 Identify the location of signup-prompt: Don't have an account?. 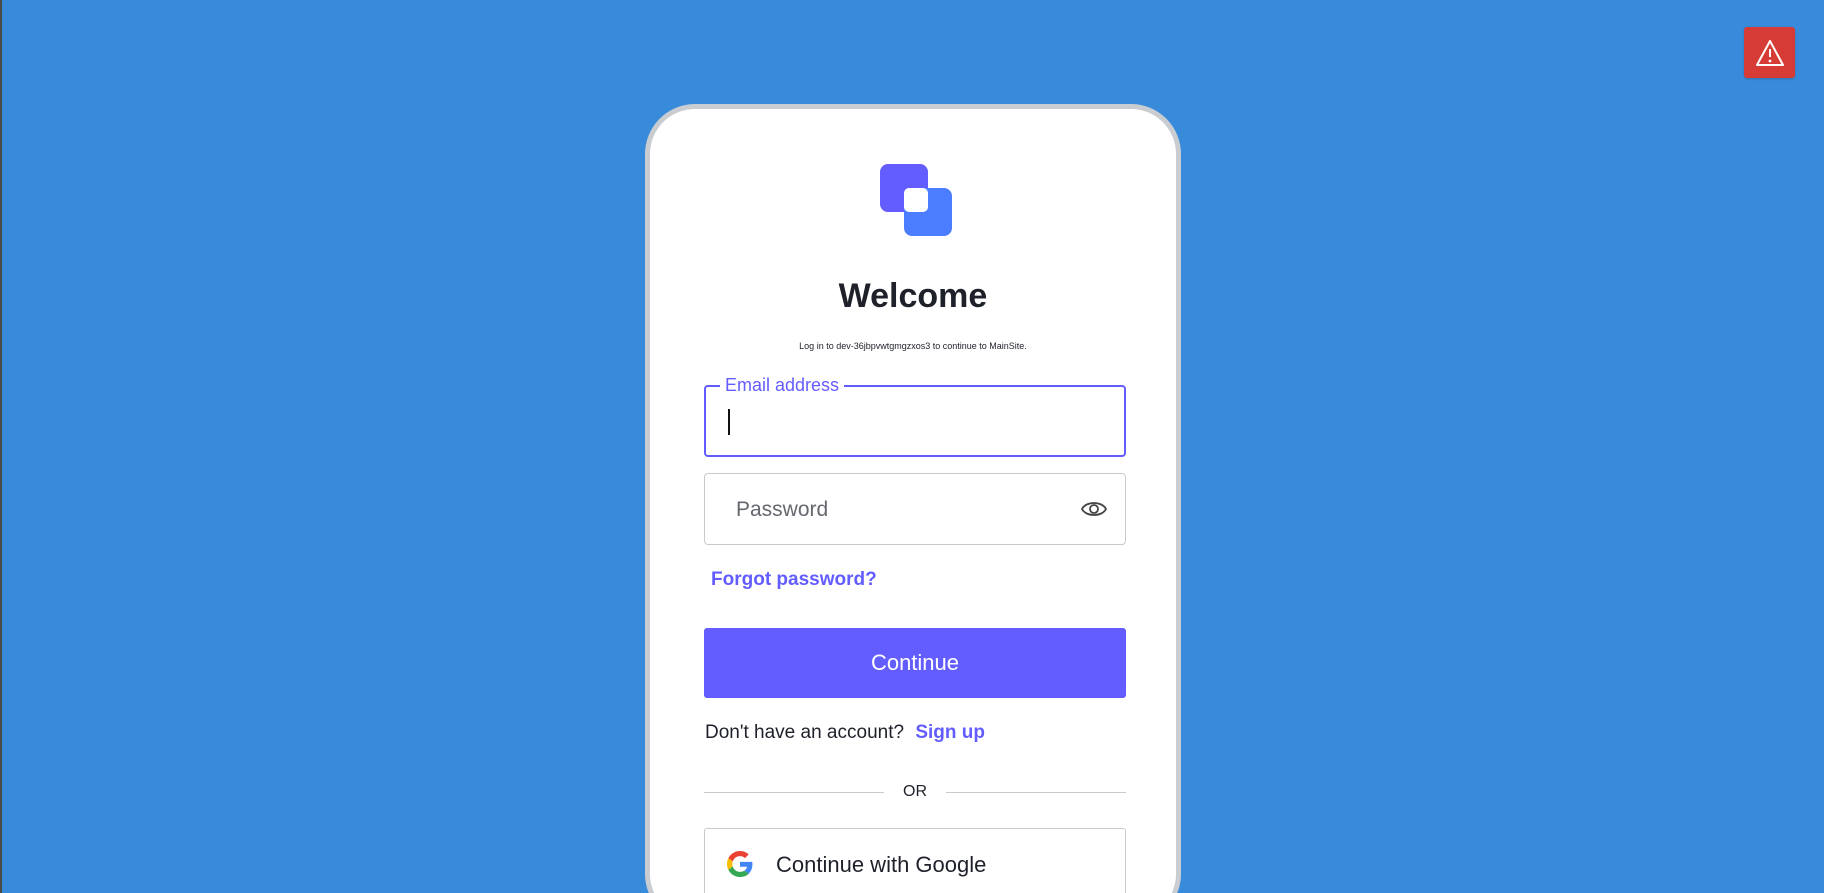
(805, 732).